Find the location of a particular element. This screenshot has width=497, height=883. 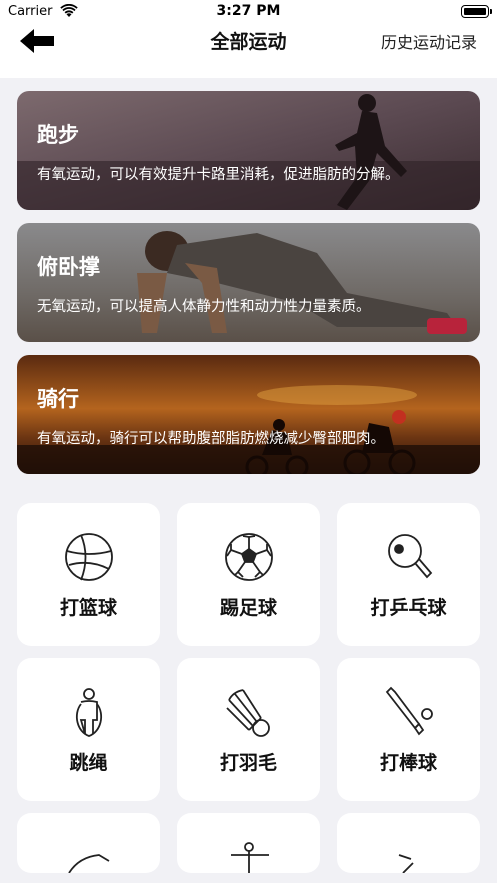

cycling-description: 有氧运动，骑行可以帮助腹部脂肪燃烧减少臀部肥肉。 is located at coordinates (211, 439).